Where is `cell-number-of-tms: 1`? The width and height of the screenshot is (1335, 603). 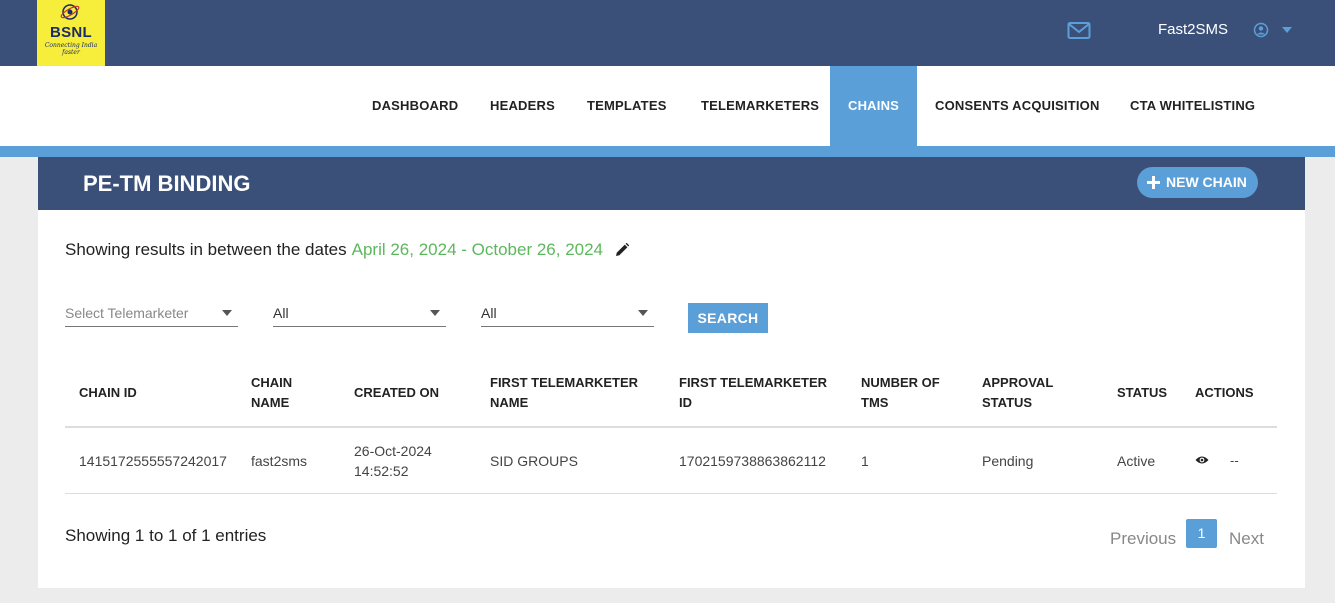
cell-number-of-tms: 1 is located at coordinates (865, 461).